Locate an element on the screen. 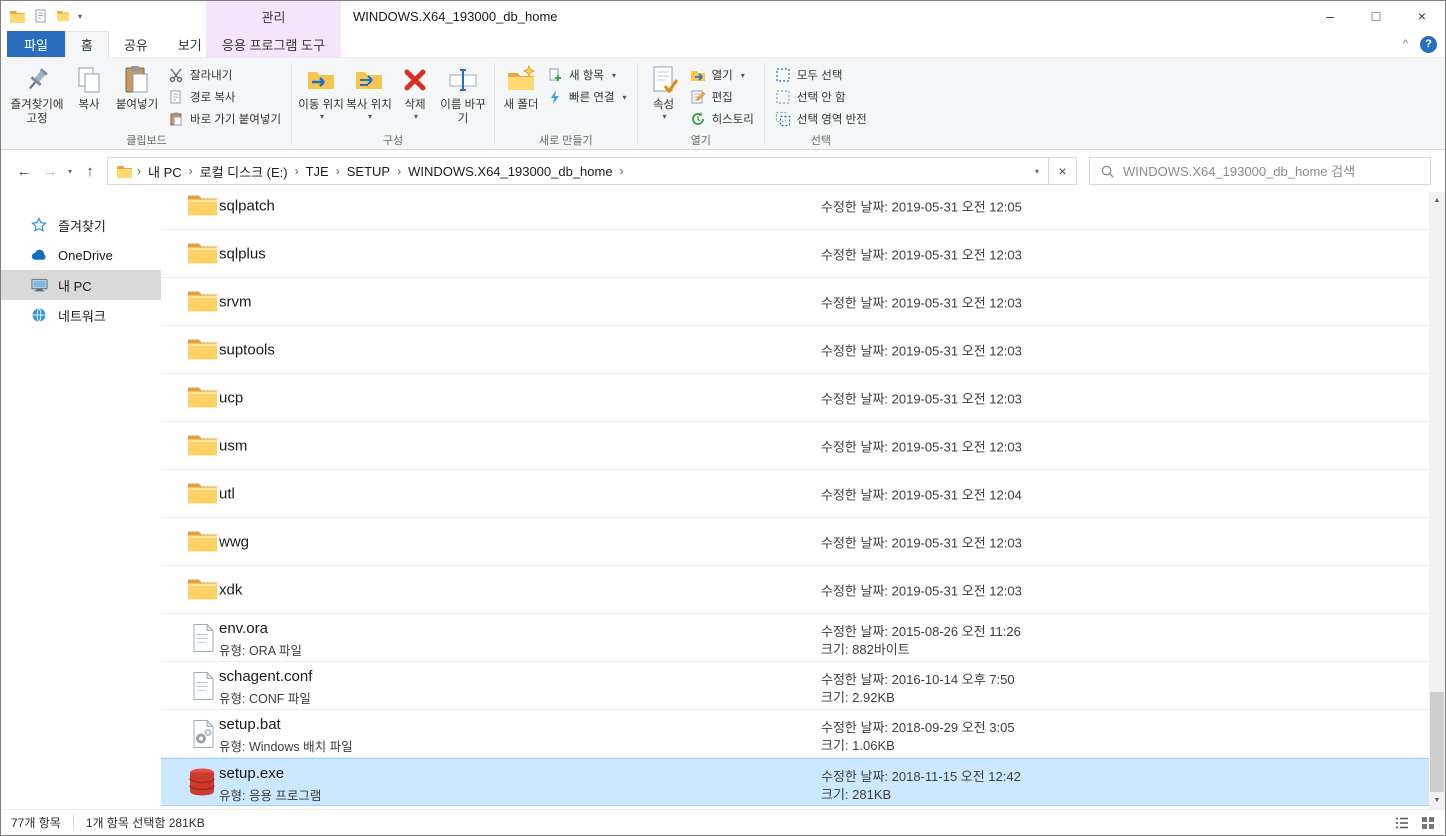 This screenshot has width=1446, height=836. back-button: ← is located at coordinates (24, 171).